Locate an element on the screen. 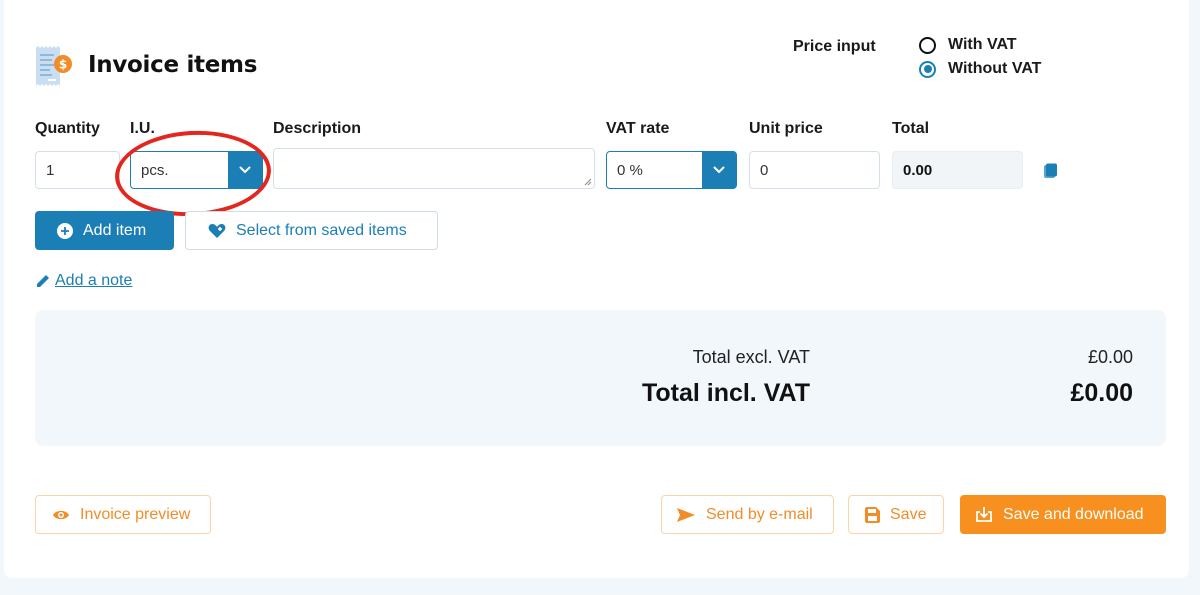  pencil-icon is located at coordinates (43, 281).